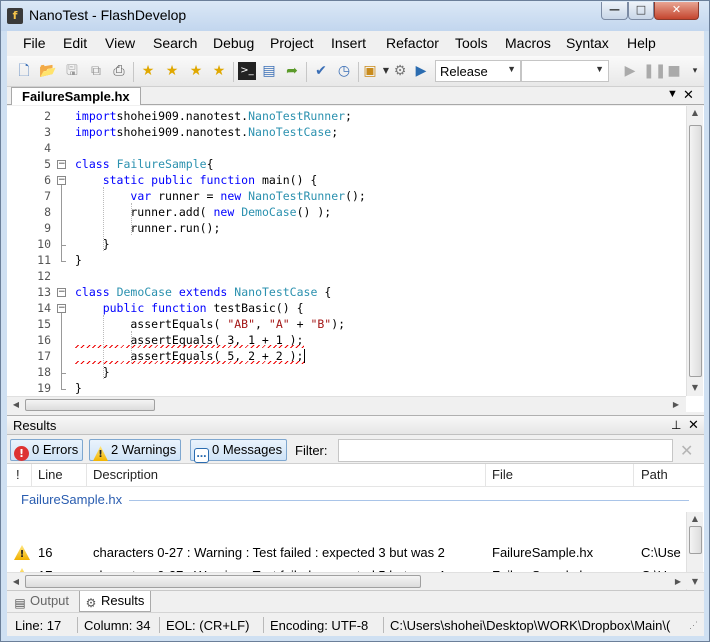 The width and height of the screenshot is (710, 642). Describe the element at coordinates (219, 71) in the screenshot. I see `bookmark-clear-icon: ★` at that location.